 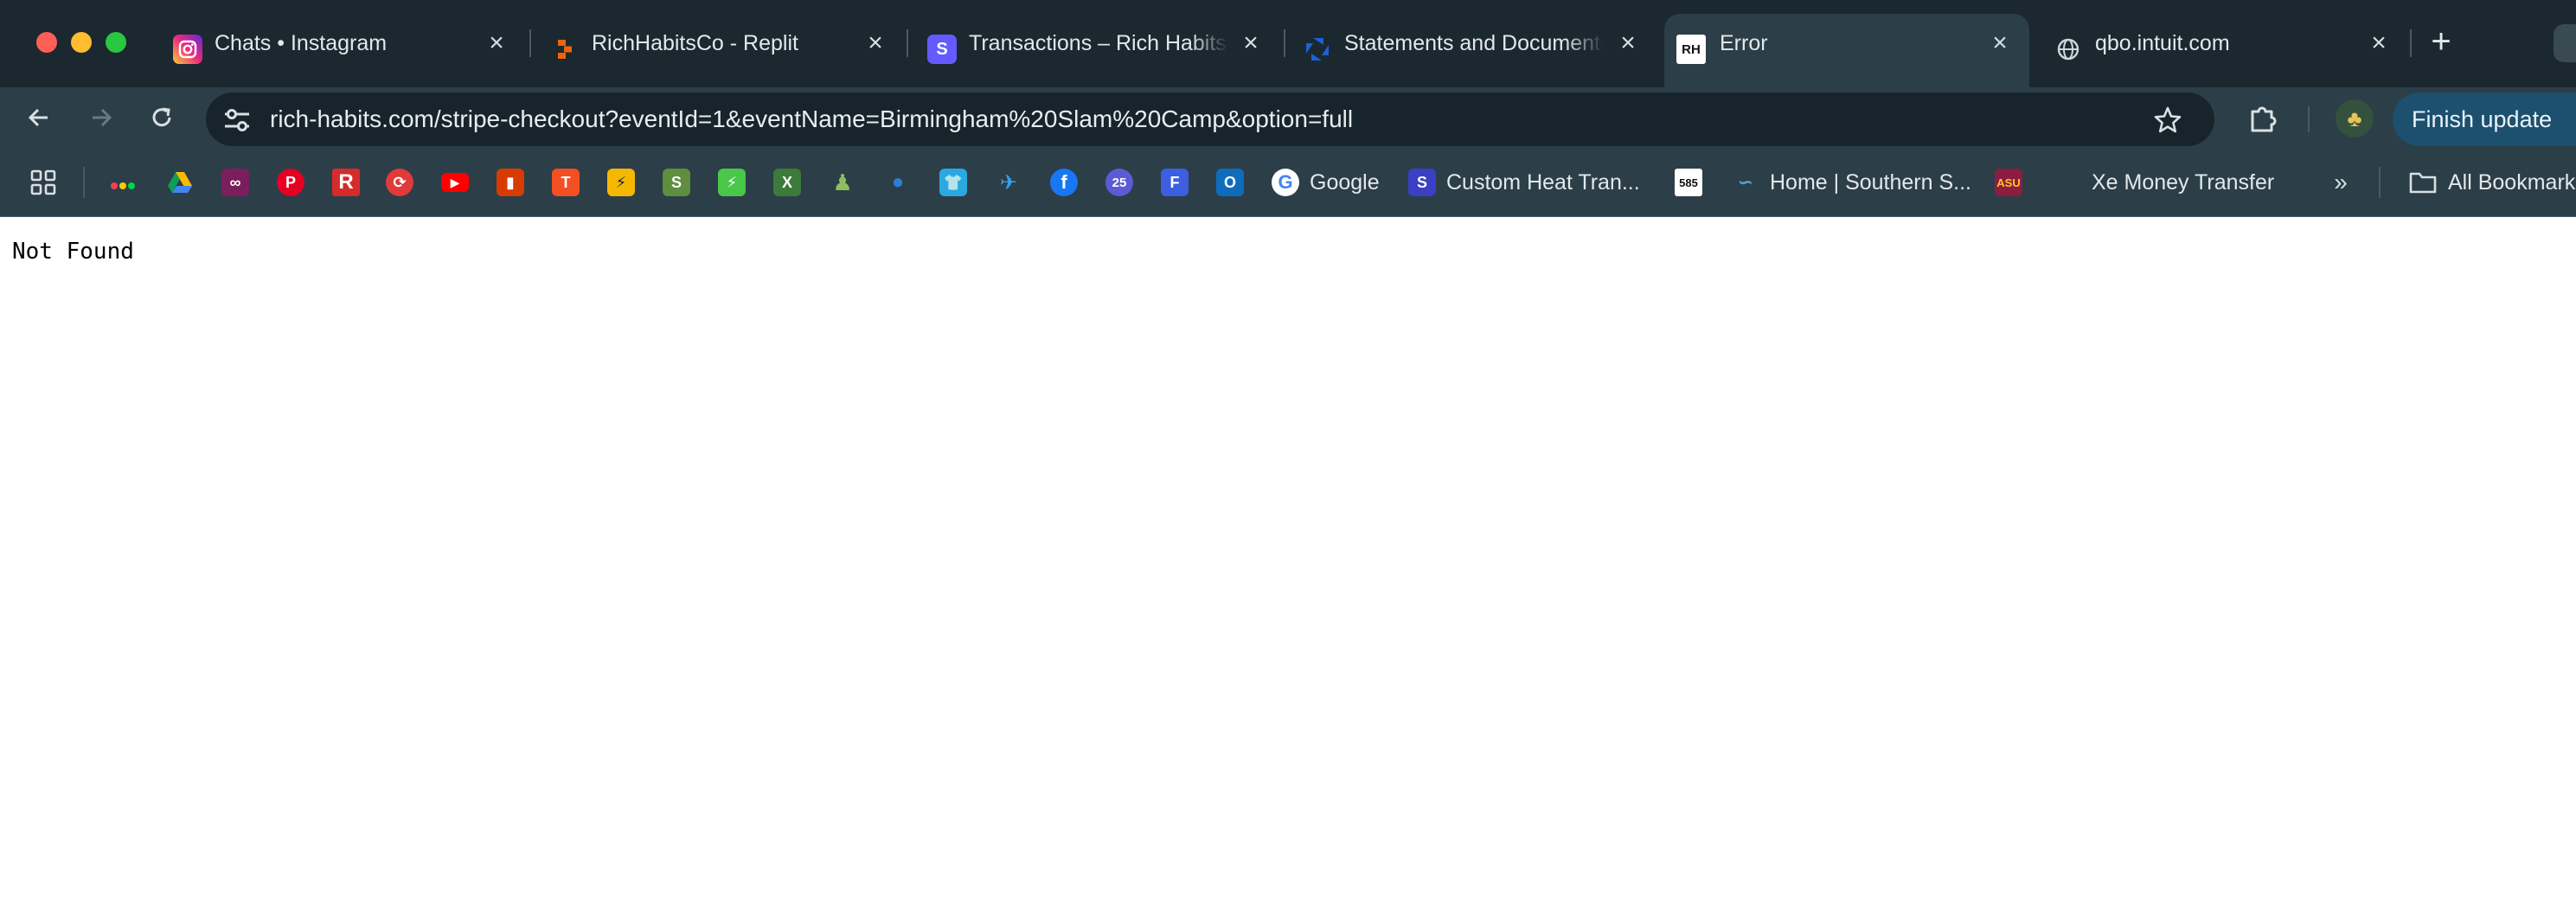 I want to click on bookmark-t-app: T, so click(x=566, y=182).